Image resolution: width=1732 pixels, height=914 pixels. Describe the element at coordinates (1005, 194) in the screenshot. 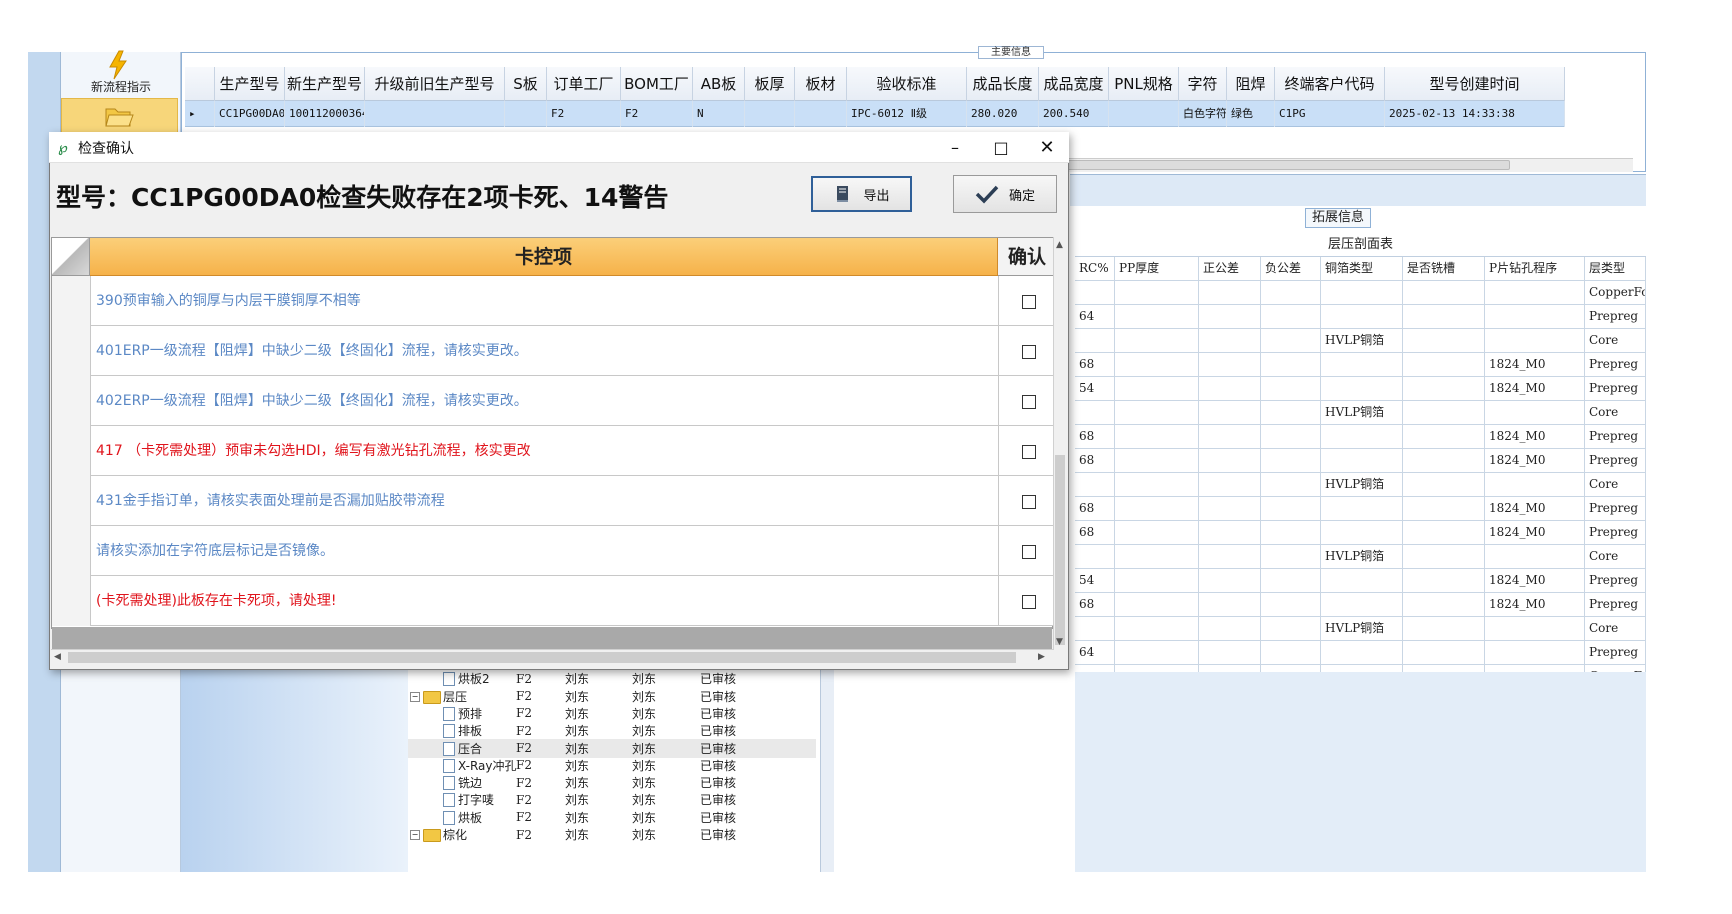

I see `confirm-button: 确定` at that location.